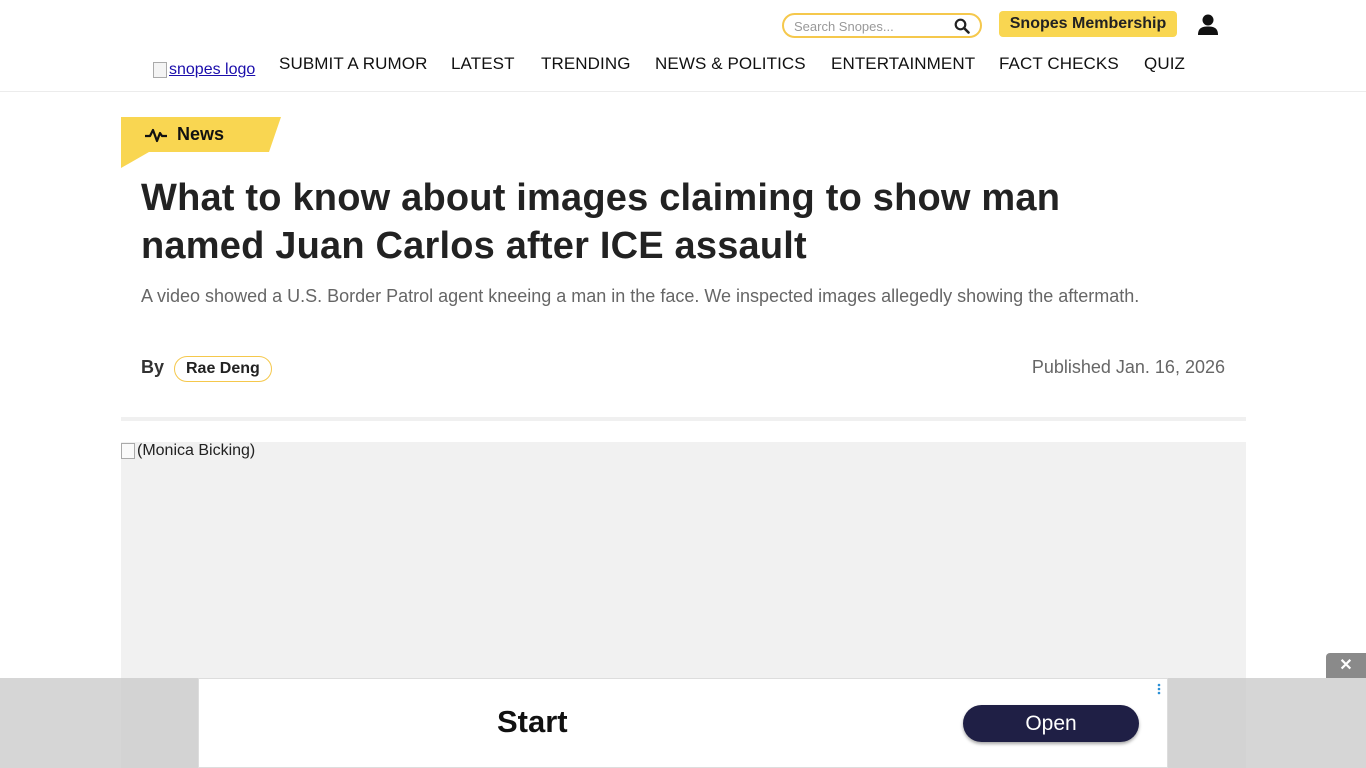 This screenshot has width=1366, height=768. What do you see at coordinates (730, 64) in the screenshot?
I see `nav-news-politics: NEWS & POLITICS` at bounding box center [730, 64].